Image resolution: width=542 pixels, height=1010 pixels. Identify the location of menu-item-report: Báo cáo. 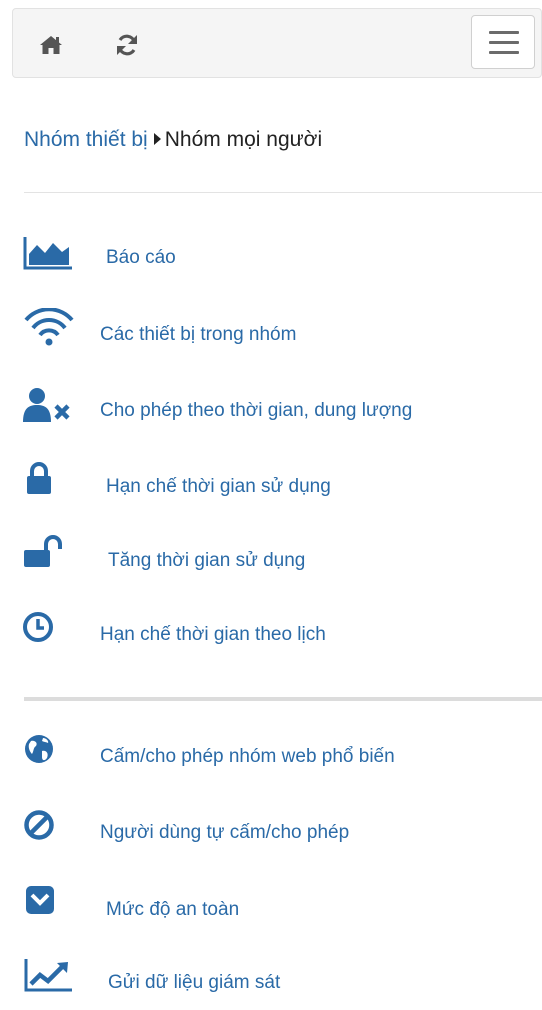
(271, 258).